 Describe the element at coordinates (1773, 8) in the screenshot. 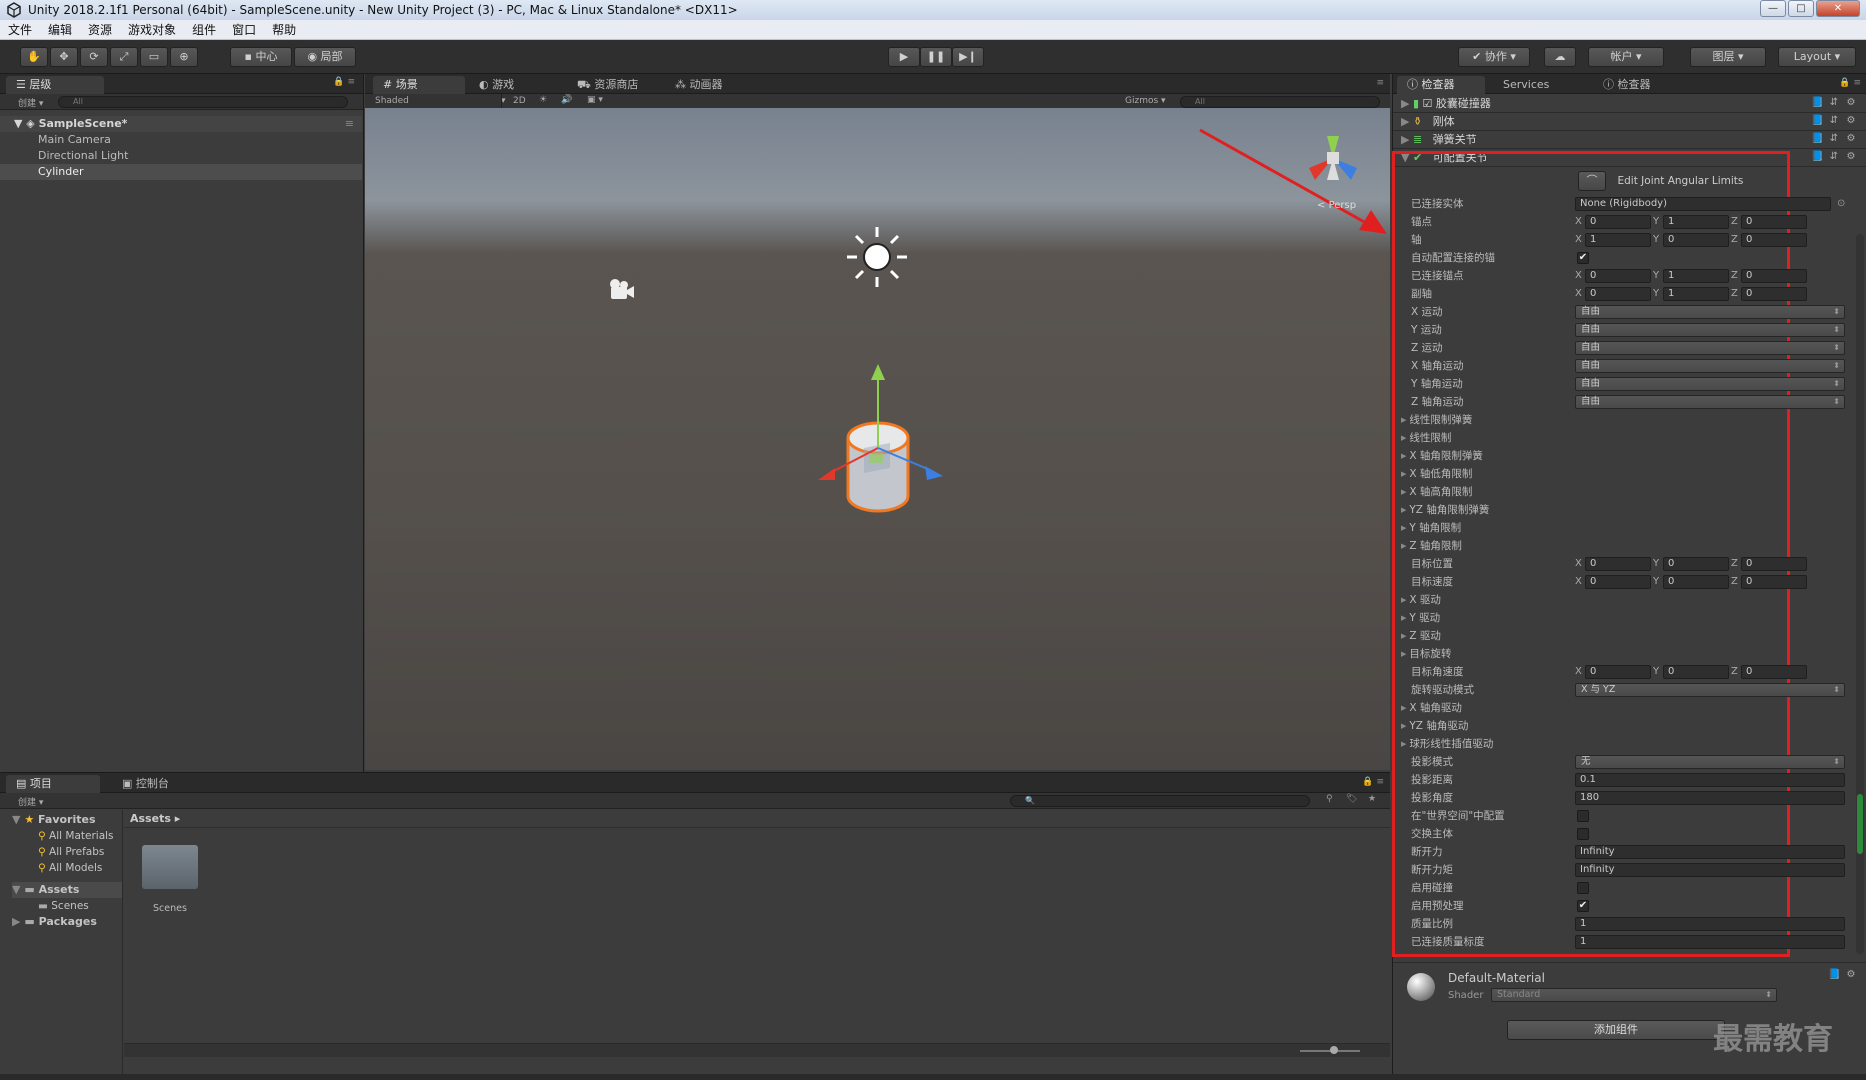

I see `minimize-button: —` at that location.